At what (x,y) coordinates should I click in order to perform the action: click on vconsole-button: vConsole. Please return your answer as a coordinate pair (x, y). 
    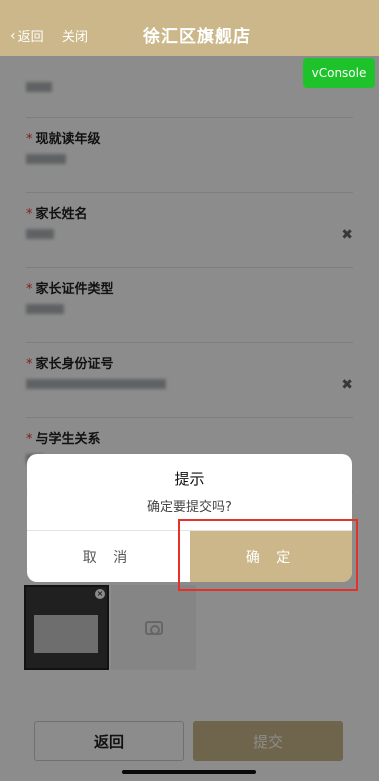
    Looking at the image, I should click on (339, 73).